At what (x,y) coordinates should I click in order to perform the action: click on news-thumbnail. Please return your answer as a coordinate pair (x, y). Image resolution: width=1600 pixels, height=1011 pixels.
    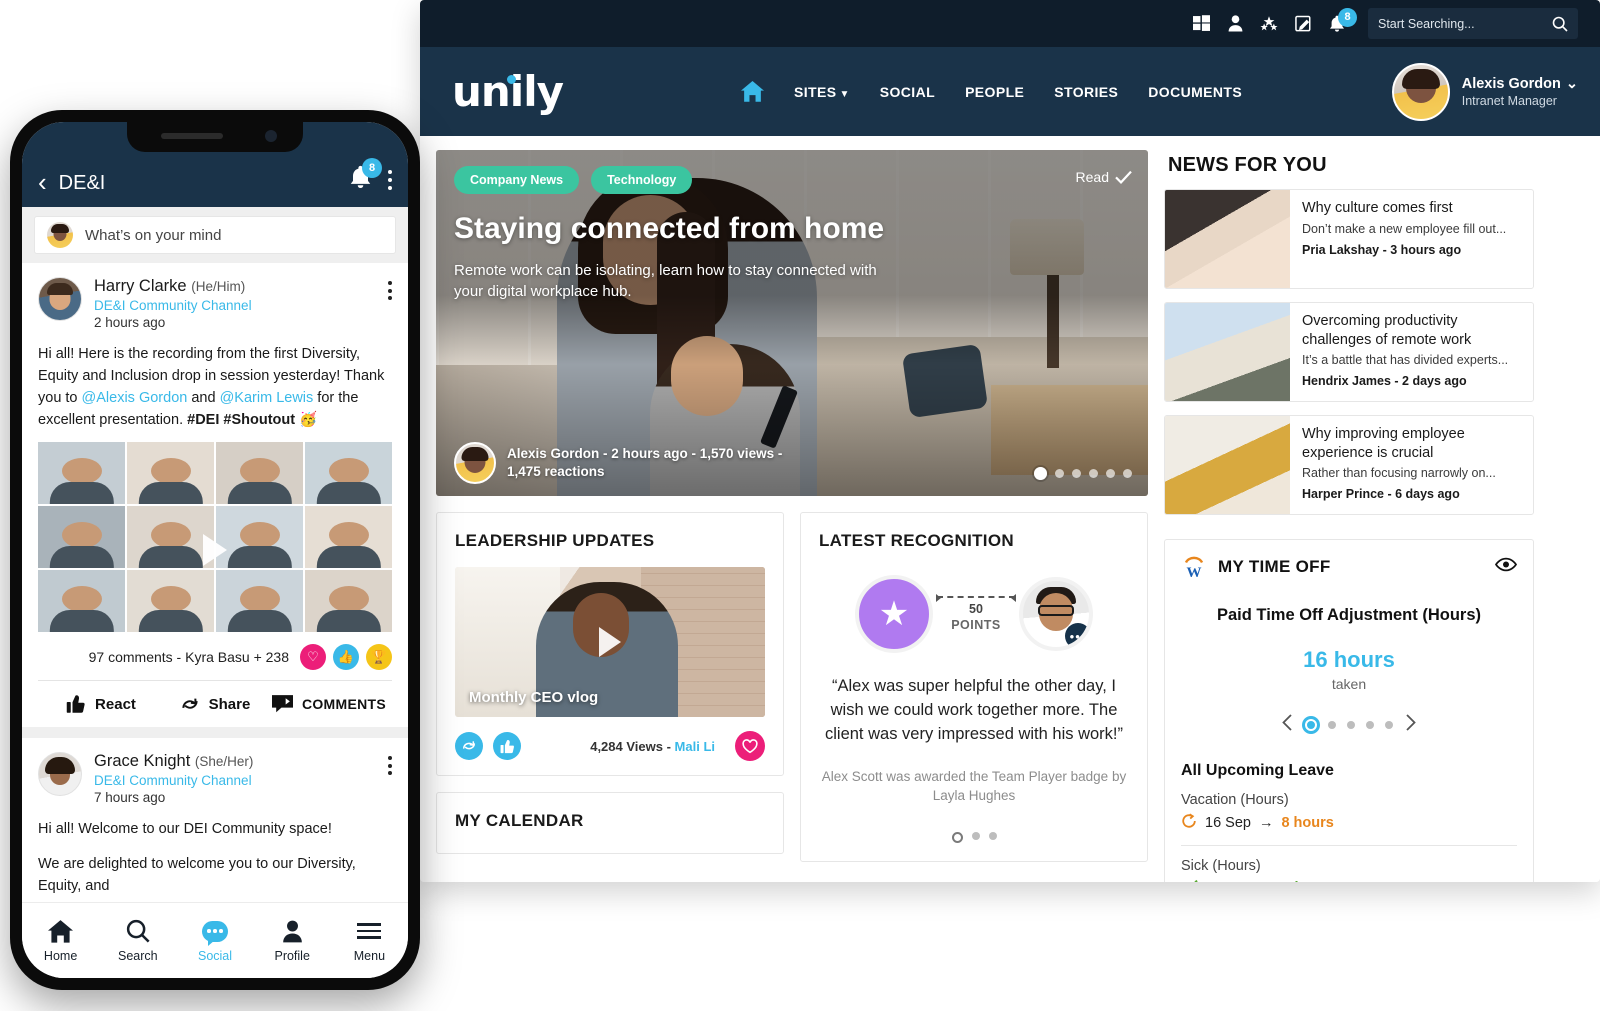
    Looking at the image, I should click on (1227, 465).